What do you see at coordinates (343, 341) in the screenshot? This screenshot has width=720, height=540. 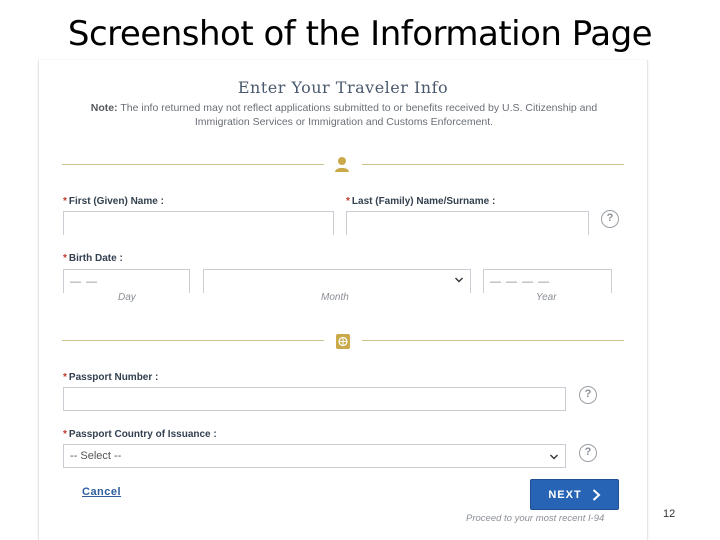 I see `passport-icon` at bounding box center [343, 341].